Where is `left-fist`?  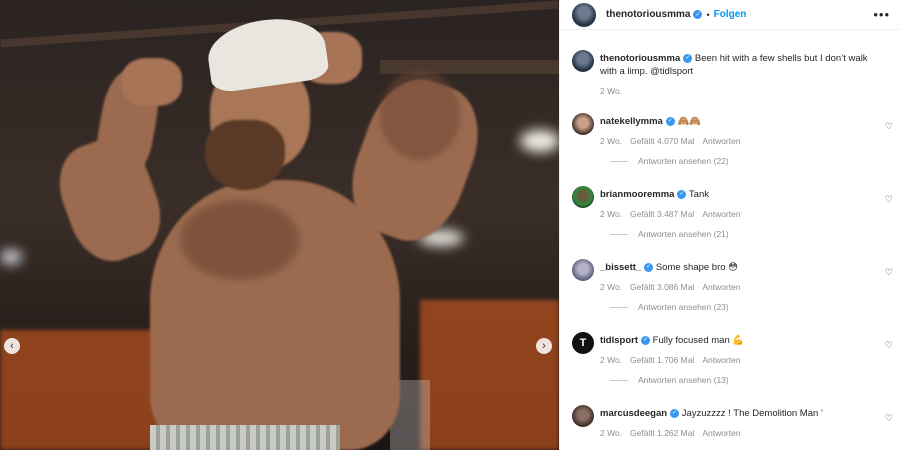 left-fist is located at coordinates (152, 82).